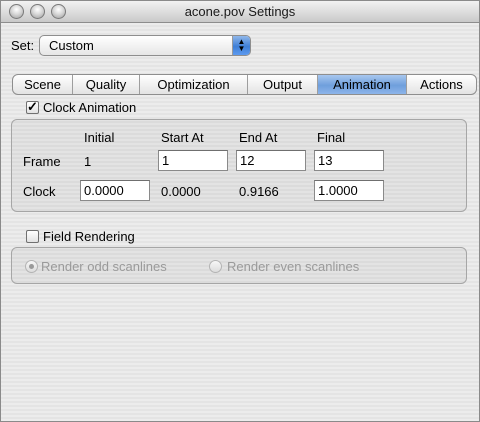 This screenshot has height=422, width=480. What do you see at coordinates (259, 191) in the screenshot?
I see `clock-end-value: 0.9166` at bounding box center [259, 191].